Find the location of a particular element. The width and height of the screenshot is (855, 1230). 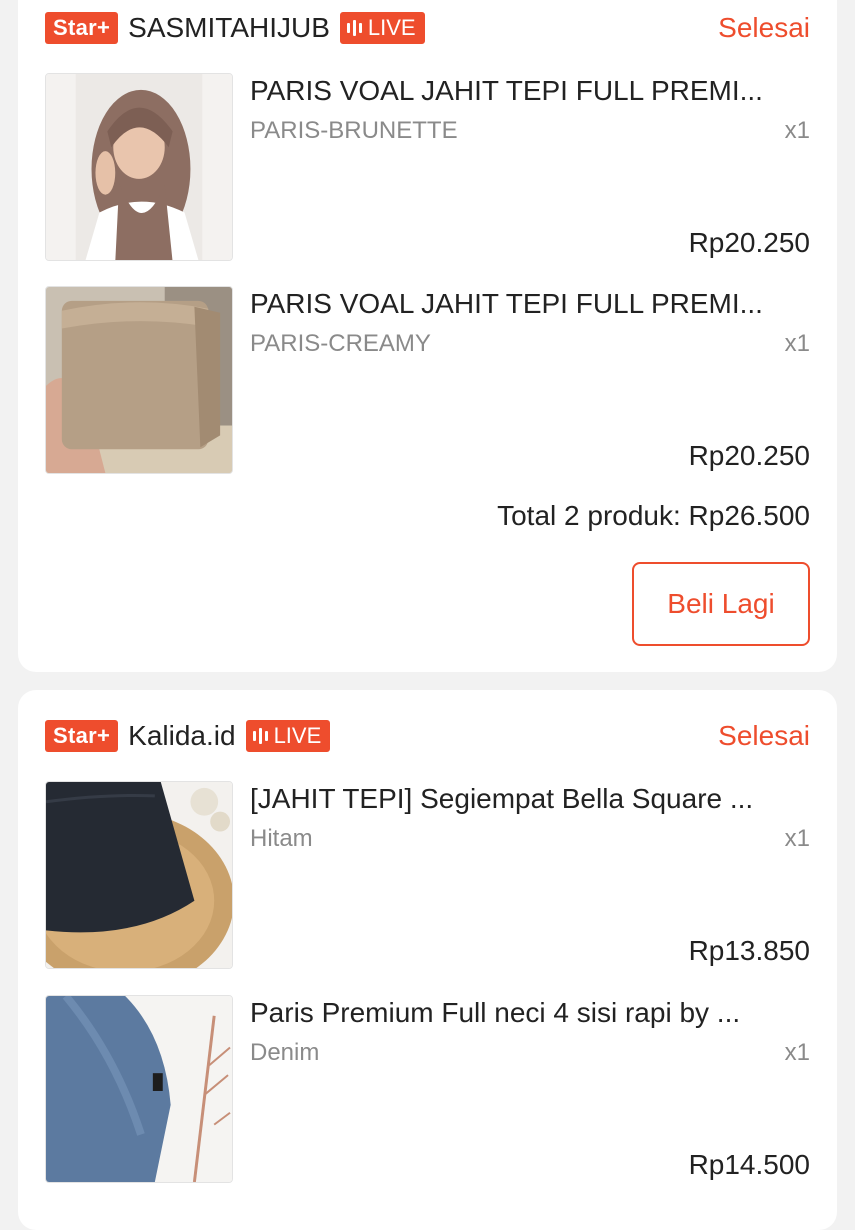

shop-header: Star+ Kalida.id LIVE Selesai is located at coordinates (427, 736).